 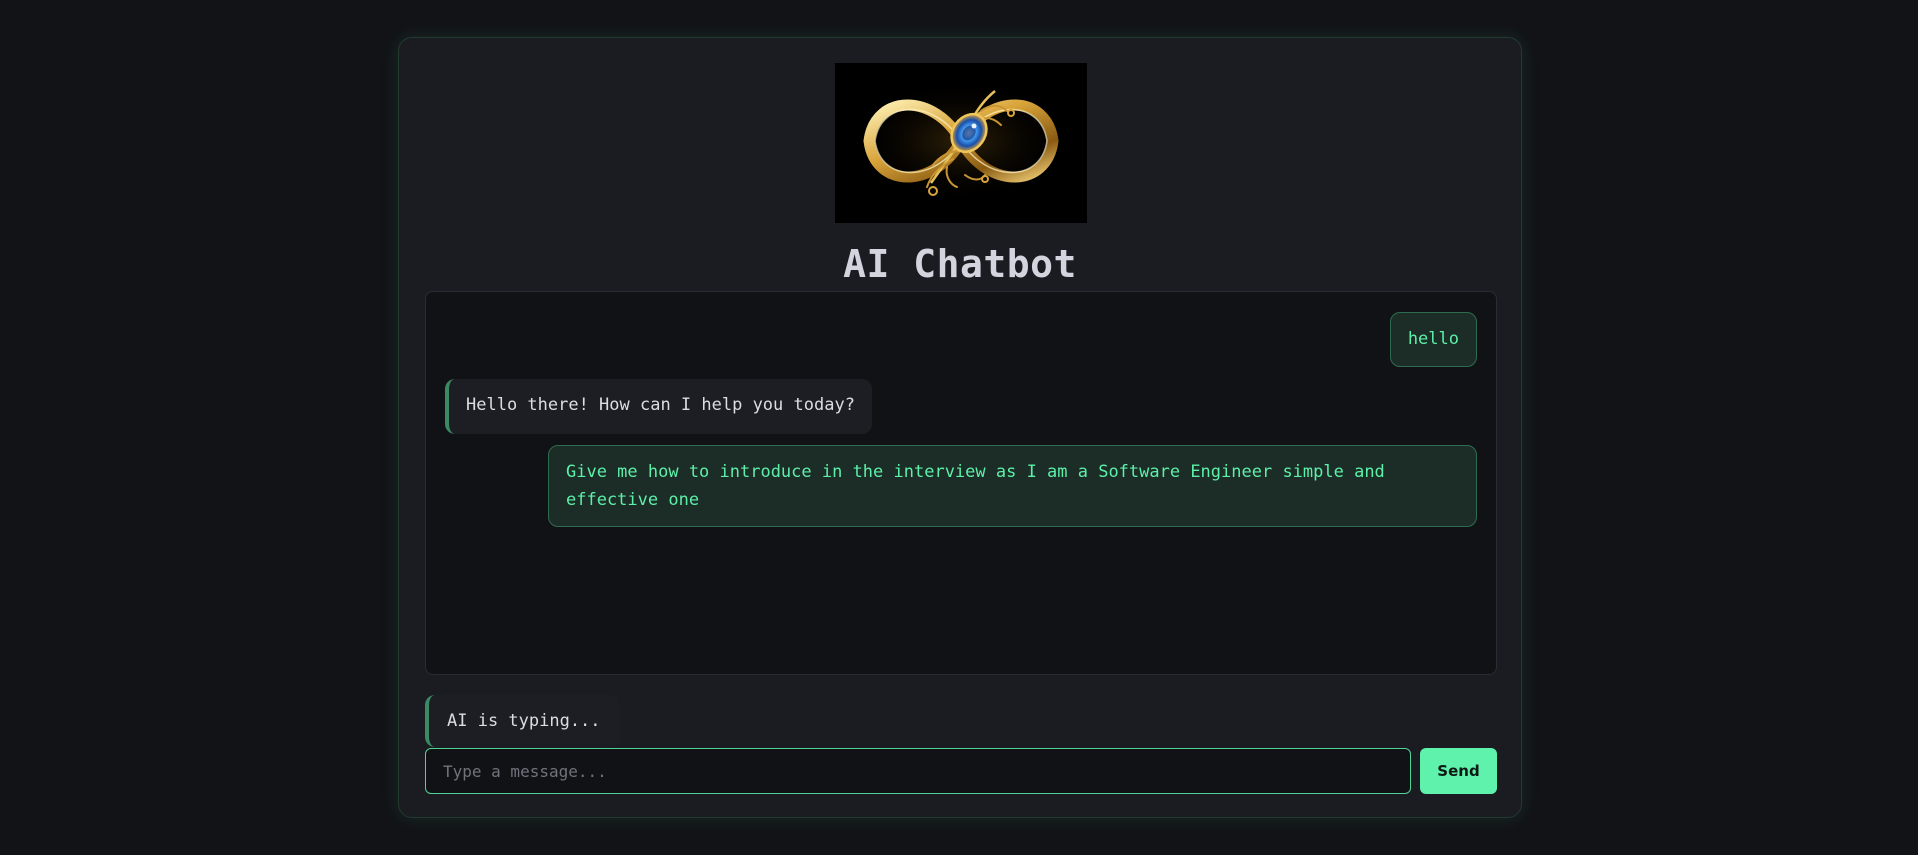 I want to click on infinity-feather-icon, so click(x=961, y=143).